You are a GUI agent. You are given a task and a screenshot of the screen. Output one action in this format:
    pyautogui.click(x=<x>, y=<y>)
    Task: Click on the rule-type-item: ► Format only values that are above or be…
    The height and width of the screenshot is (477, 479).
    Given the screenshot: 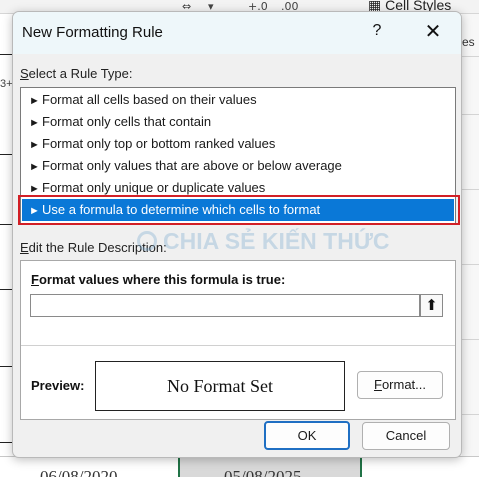 What is the action you would take?
    pyautogui.click(x=238, y=166)
    